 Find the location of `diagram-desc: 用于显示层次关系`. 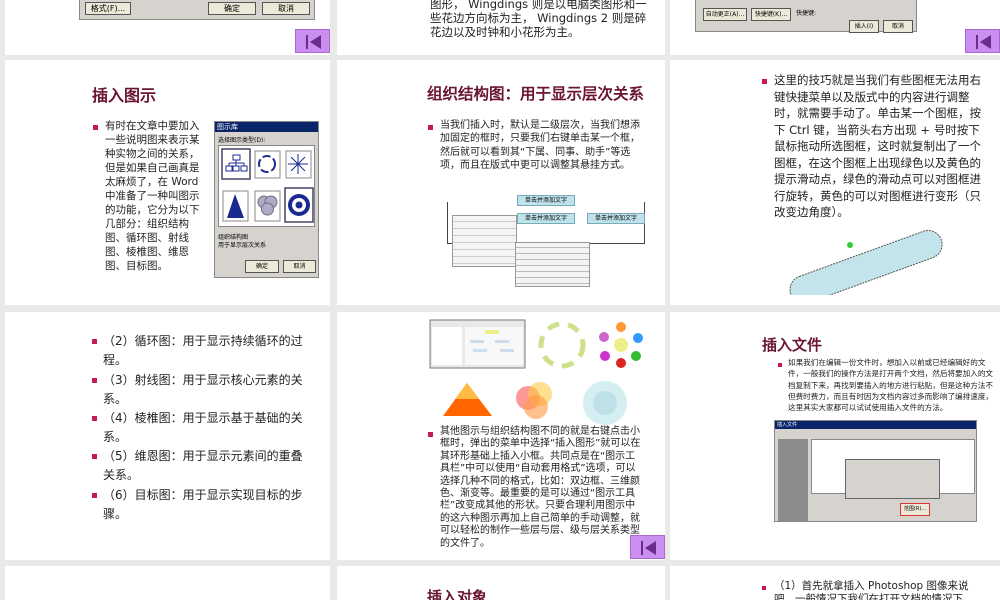

diagram-desc: 用于显示层次关系 is located at coordinates (242, 245).